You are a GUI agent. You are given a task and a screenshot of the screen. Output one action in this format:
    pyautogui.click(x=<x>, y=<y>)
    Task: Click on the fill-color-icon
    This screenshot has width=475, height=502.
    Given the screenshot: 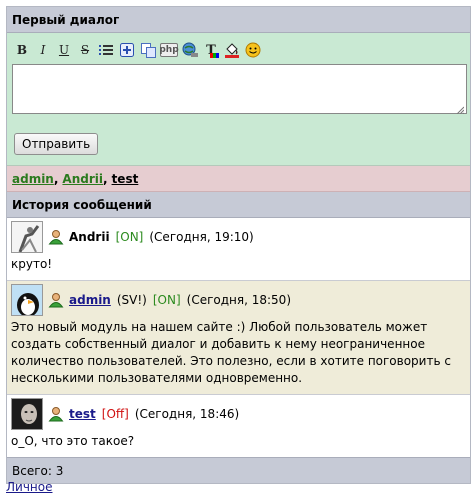 What is the action you would take?
    pyautogui.click(x=232, y=50)
    